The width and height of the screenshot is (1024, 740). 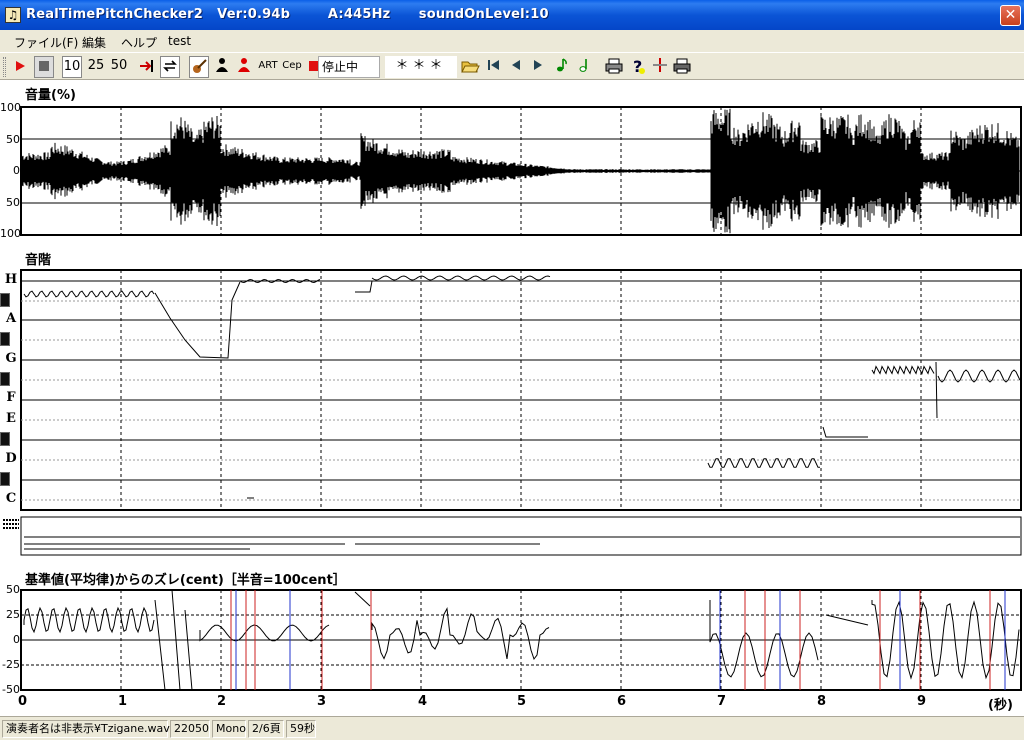 I want to click on status-duration: 59秒, so click(x=301, y=729).